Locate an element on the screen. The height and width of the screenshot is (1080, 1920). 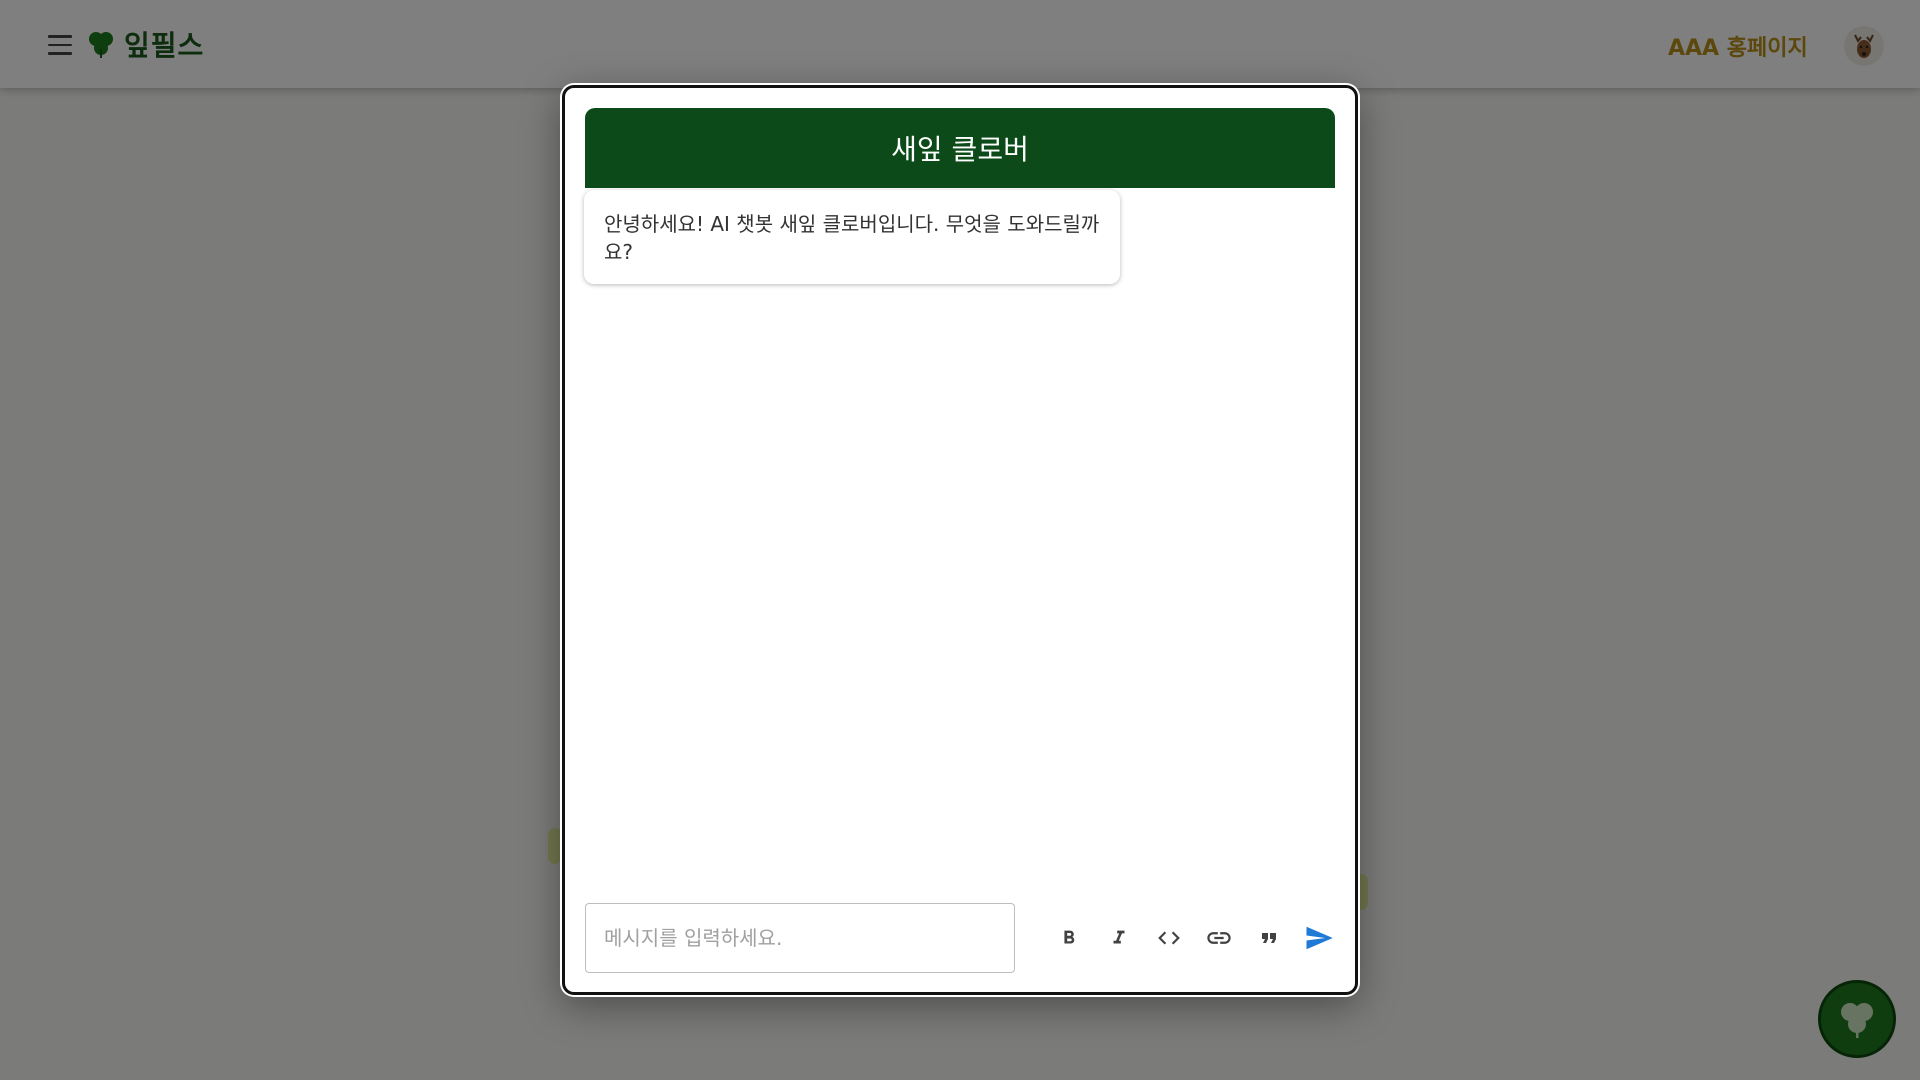
dialog-title: 새잎 클로버 is located at coordinates (960, 149).